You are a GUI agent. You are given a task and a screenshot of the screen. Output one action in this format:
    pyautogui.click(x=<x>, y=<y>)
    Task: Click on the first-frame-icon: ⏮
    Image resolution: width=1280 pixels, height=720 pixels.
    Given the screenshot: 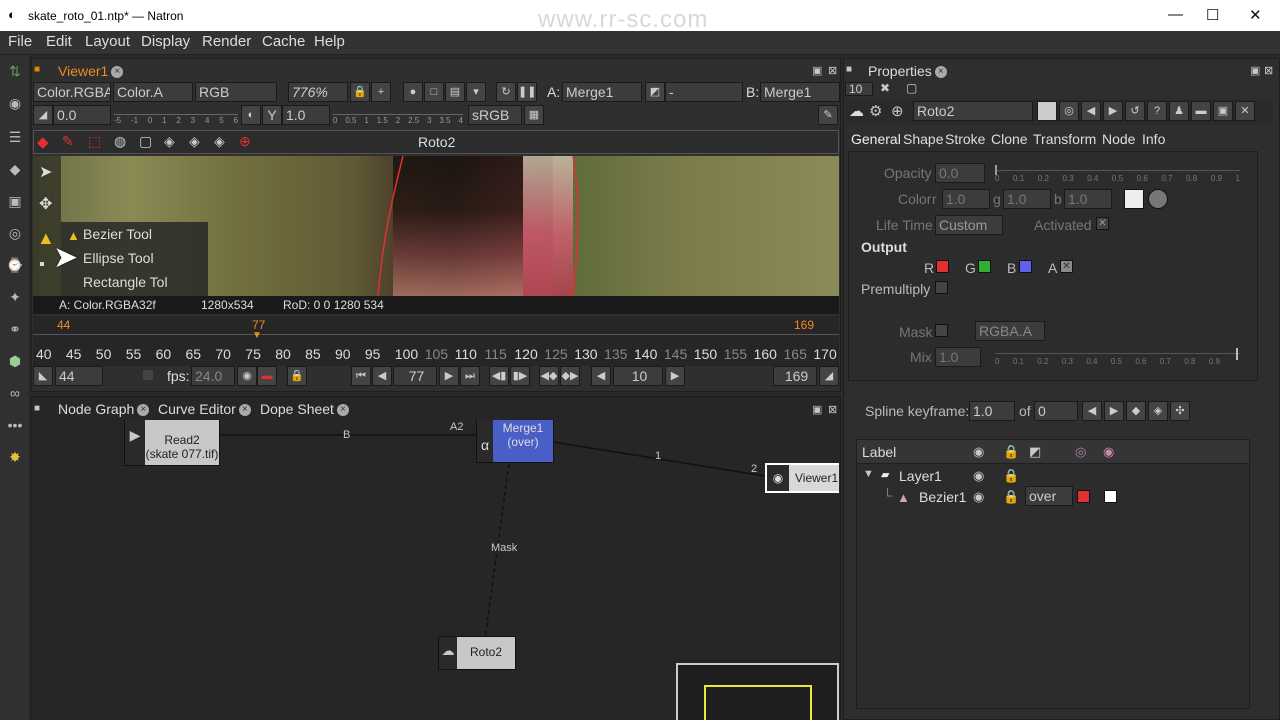 What is the action you would take?
    pyautogui.click(x=361, y=376)
    